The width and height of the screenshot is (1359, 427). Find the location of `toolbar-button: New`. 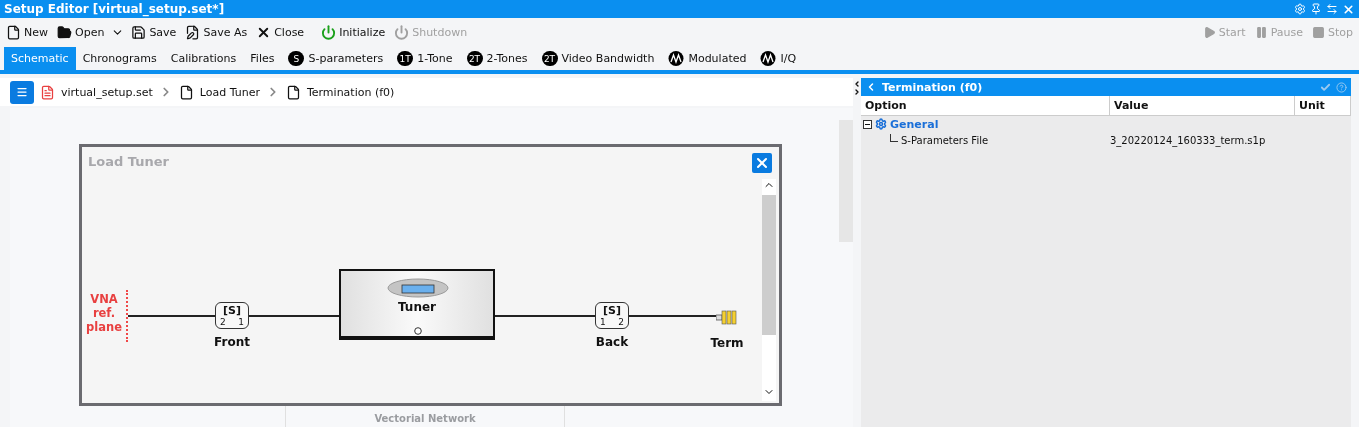

toolbar-button: New is located at coordinates (27, 32).